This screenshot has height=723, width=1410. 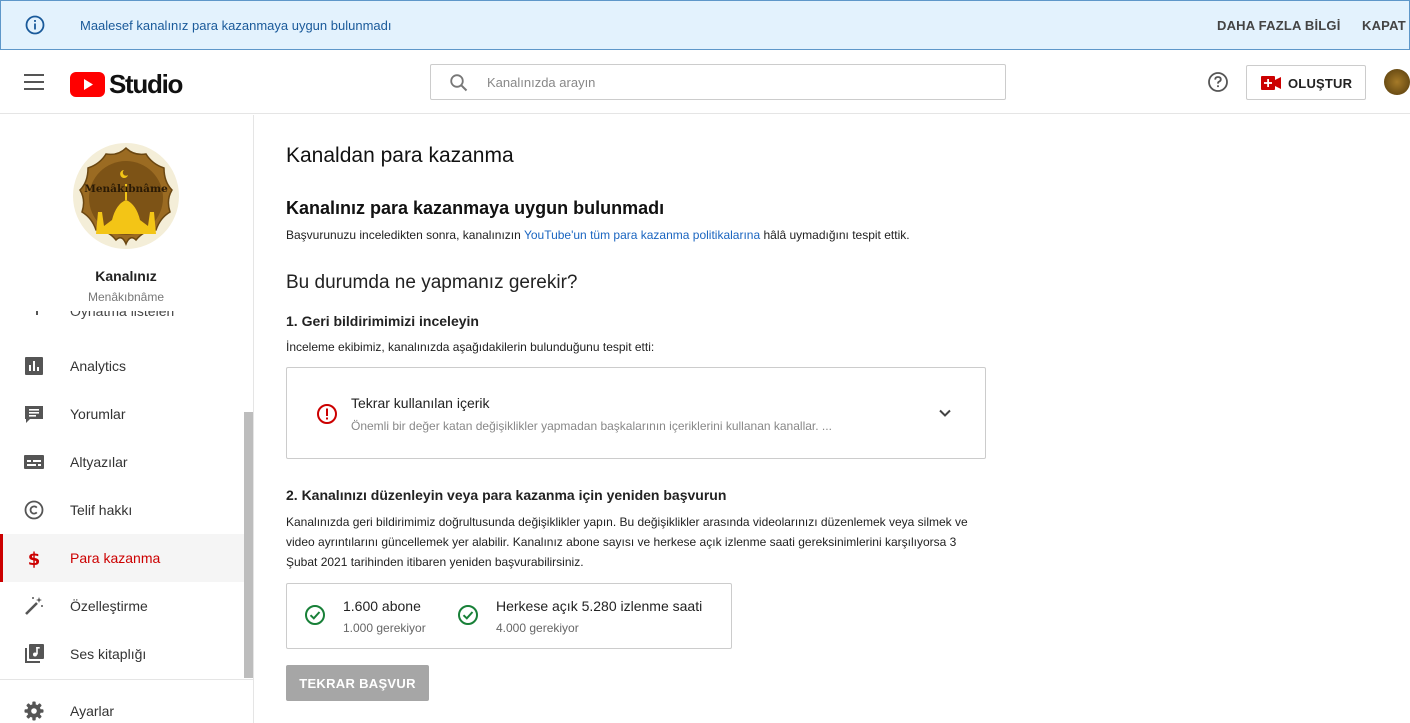 I want to click on chevron-down-icon, so click(x=945, y=413).